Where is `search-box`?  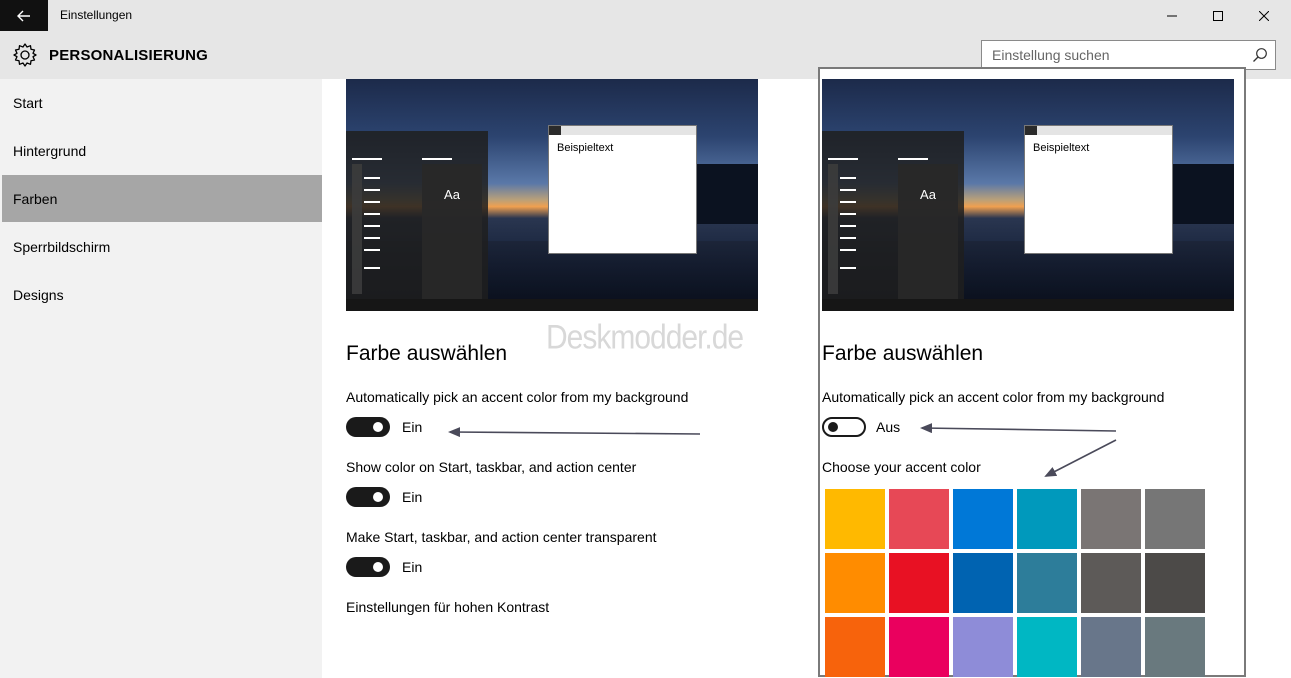 search-box is located at coordinates (1128, 55).